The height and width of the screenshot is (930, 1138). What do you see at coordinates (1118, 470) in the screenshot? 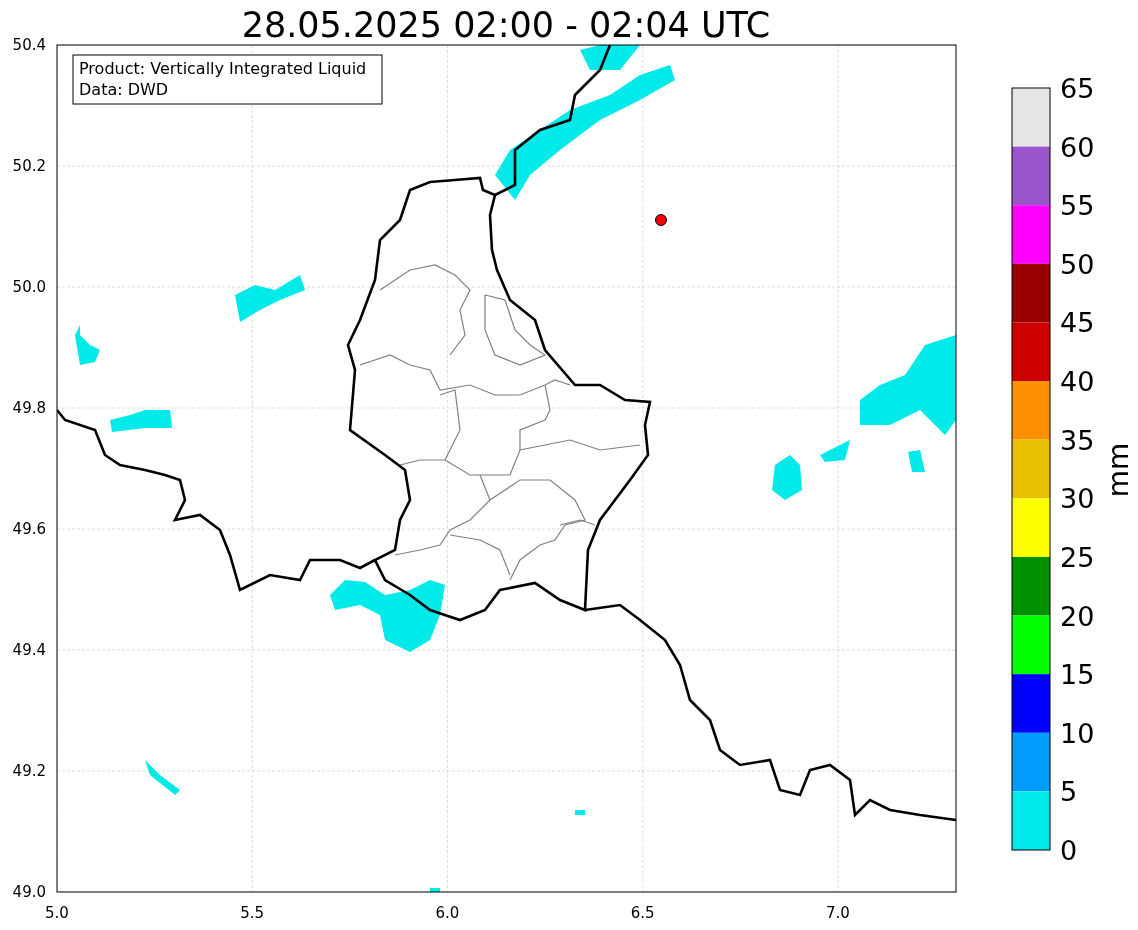
I see `colorbar-label: mm` at bounding box center [1118, 470].